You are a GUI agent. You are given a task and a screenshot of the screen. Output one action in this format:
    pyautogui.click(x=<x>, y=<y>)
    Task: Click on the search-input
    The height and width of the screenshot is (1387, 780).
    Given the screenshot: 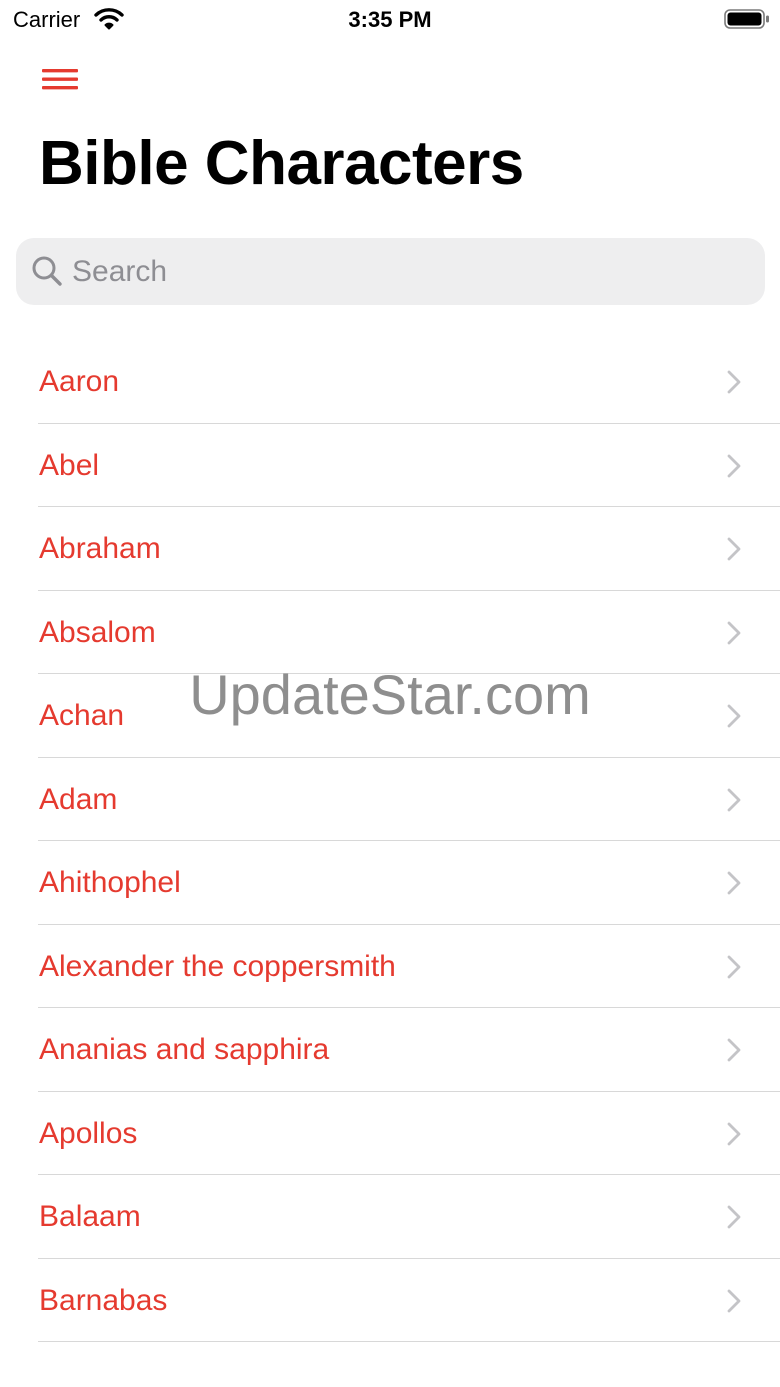 What is the action you would take?
    pyautogui.click(x=412, y=271)
    